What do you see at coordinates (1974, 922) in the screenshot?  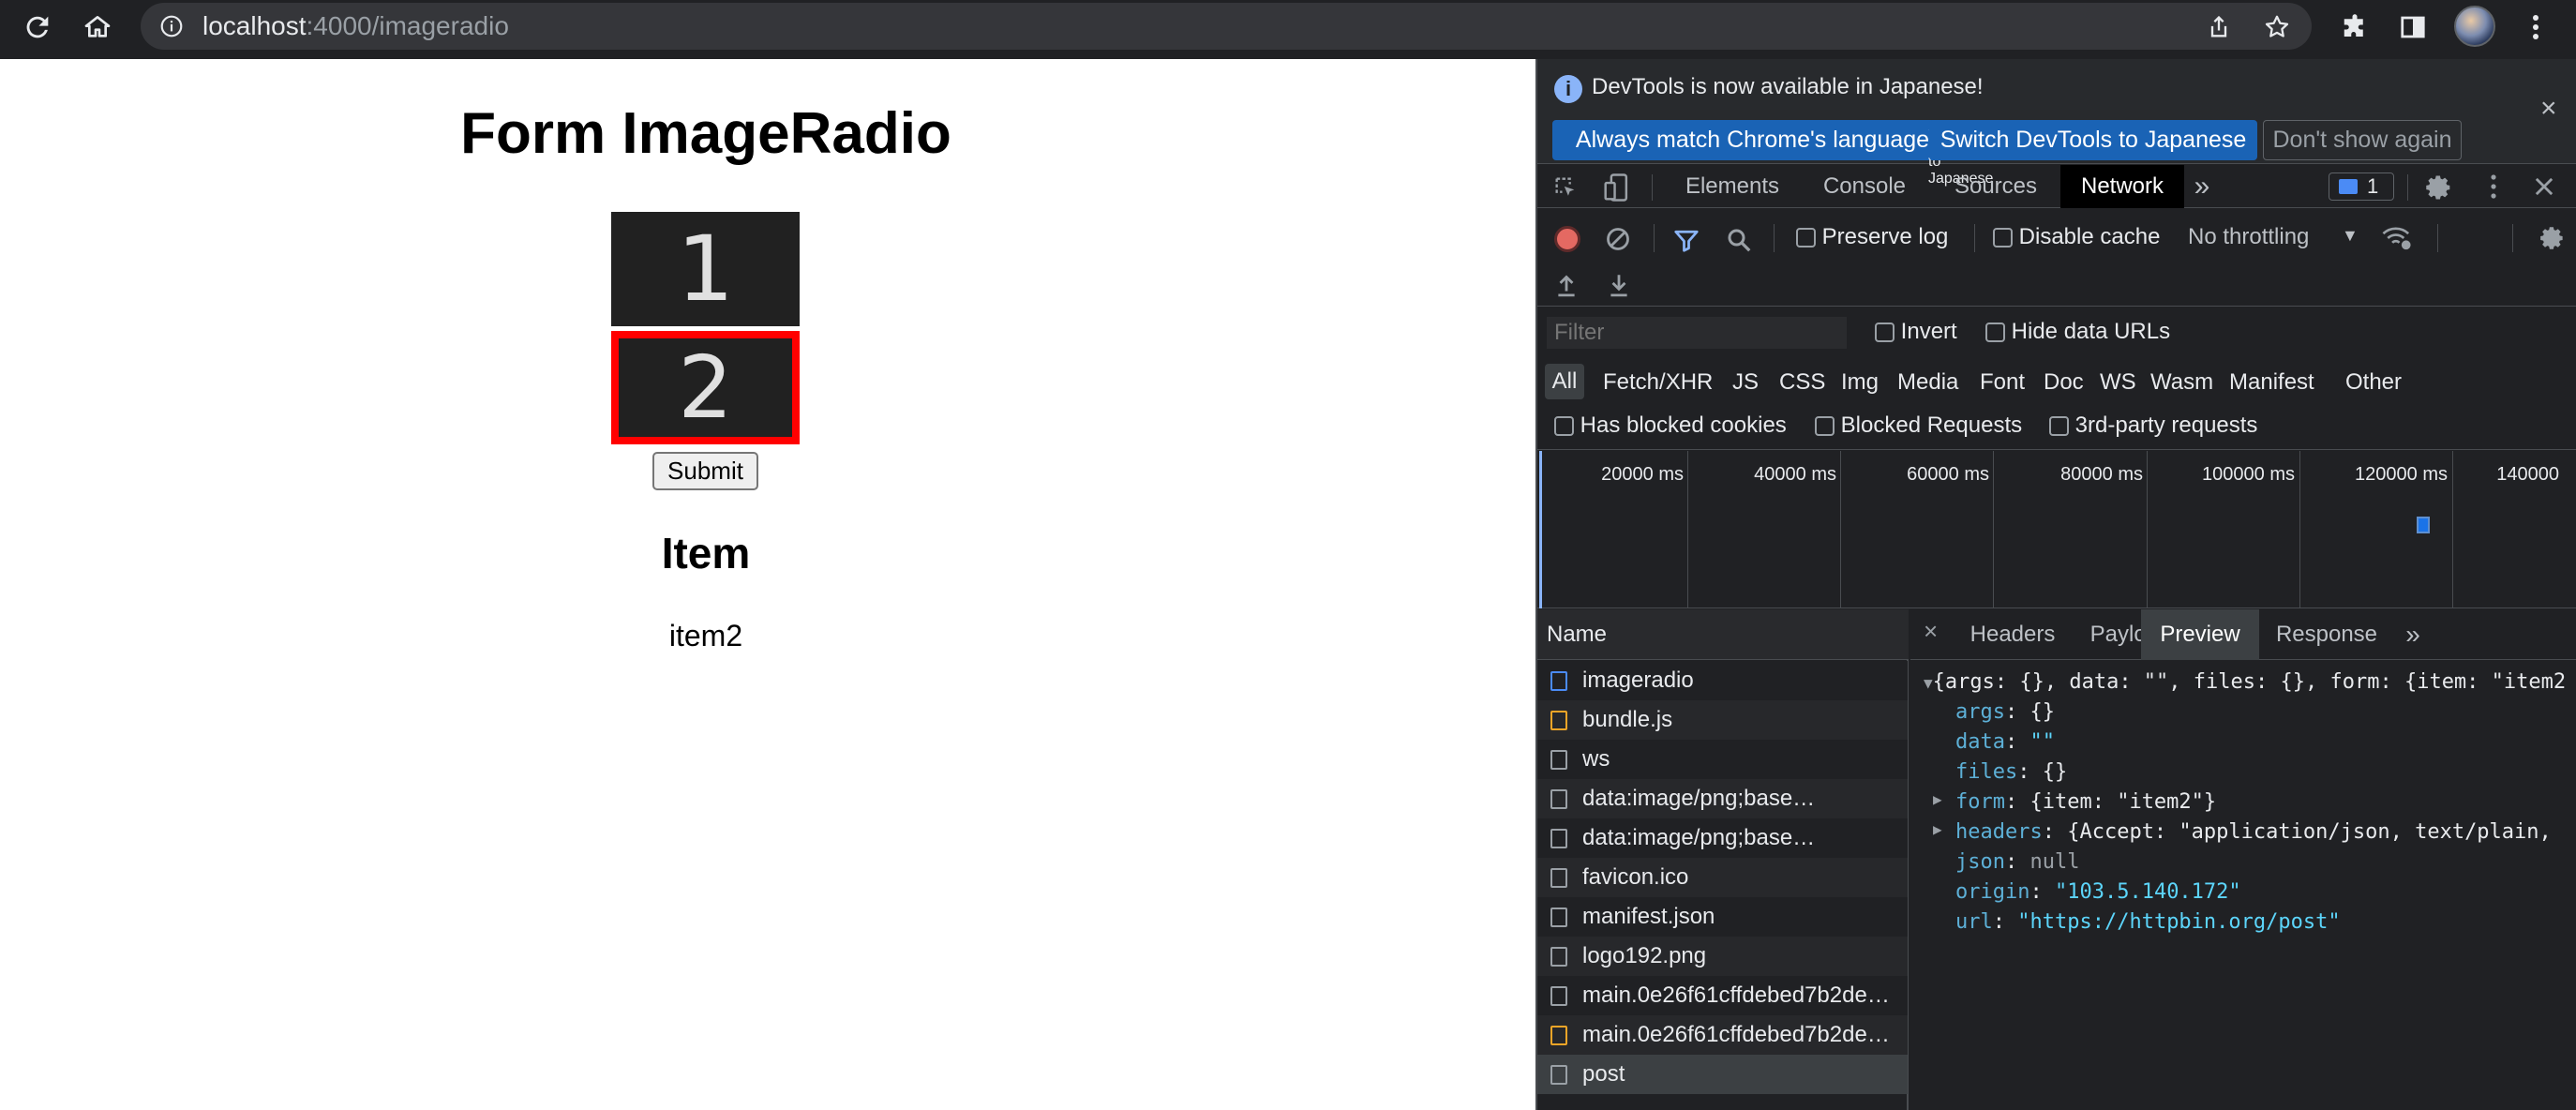 I see `property-key: url` at bounding box center [1974, 922].